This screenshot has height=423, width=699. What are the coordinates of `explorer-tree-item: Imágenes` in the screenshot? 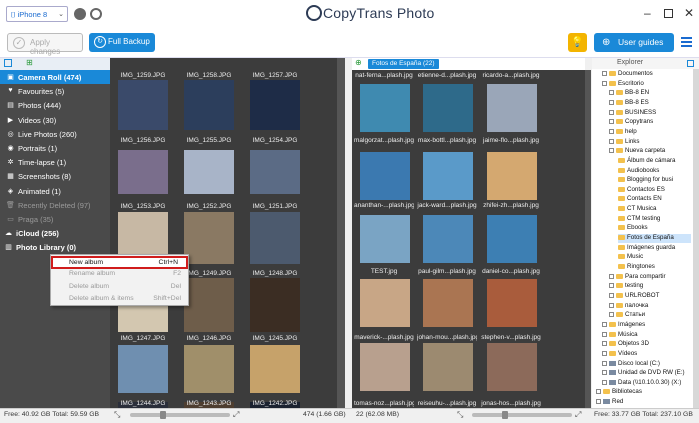 It's located at (646, 325).